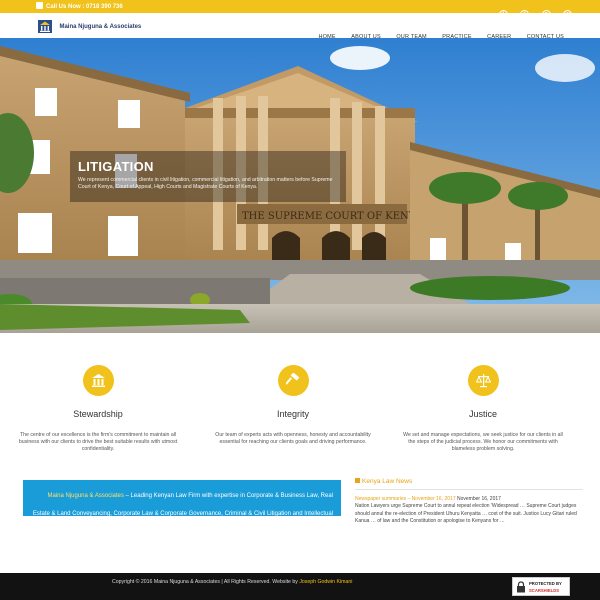 This screenshot has width=600, height=600. Describe the element at coordinates (39, 5) in the screenshot. I see `phone-icon` at that location.